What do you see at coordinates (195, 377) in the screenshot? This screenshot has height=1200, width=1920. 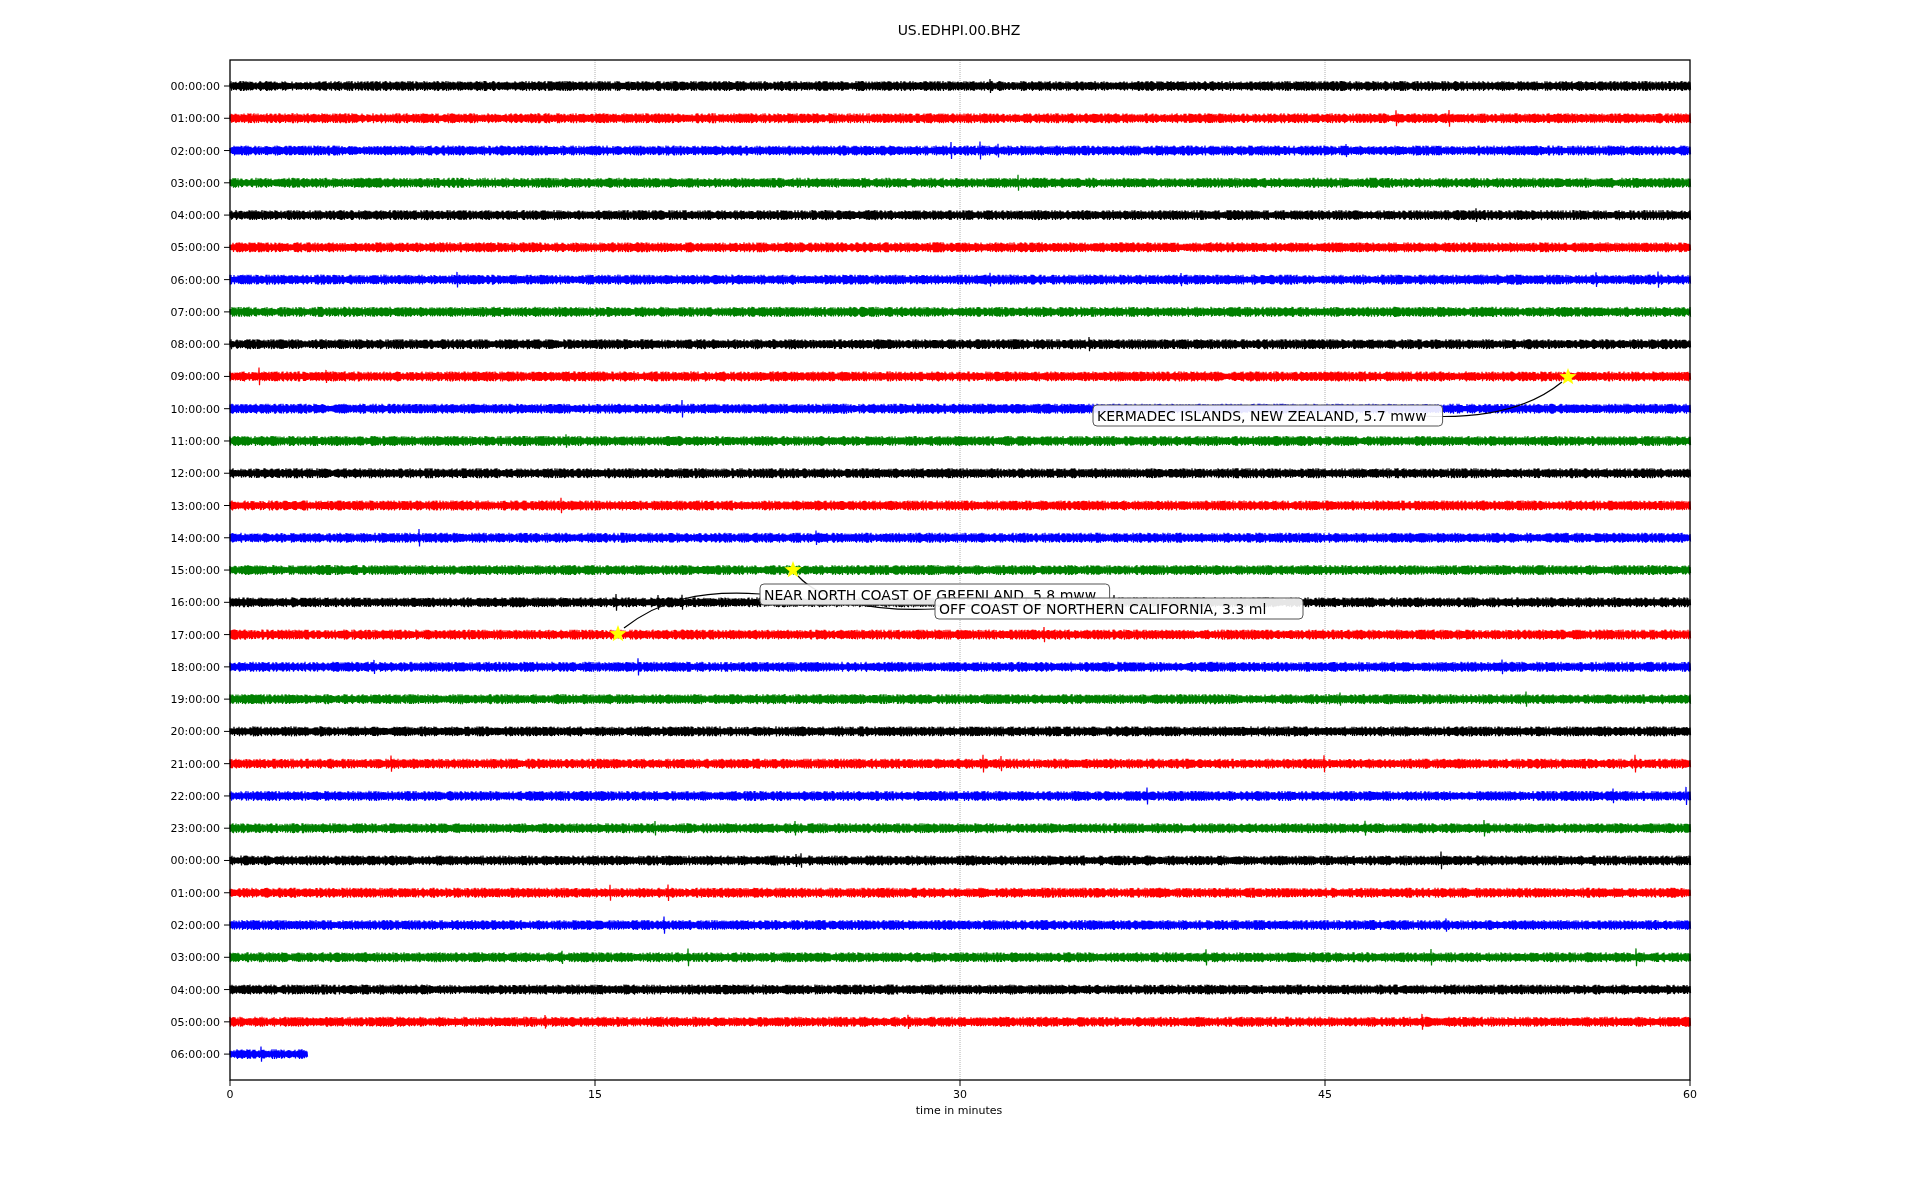 I see `y-tick-label: 09:00:00` at bounding box center [195, 377].